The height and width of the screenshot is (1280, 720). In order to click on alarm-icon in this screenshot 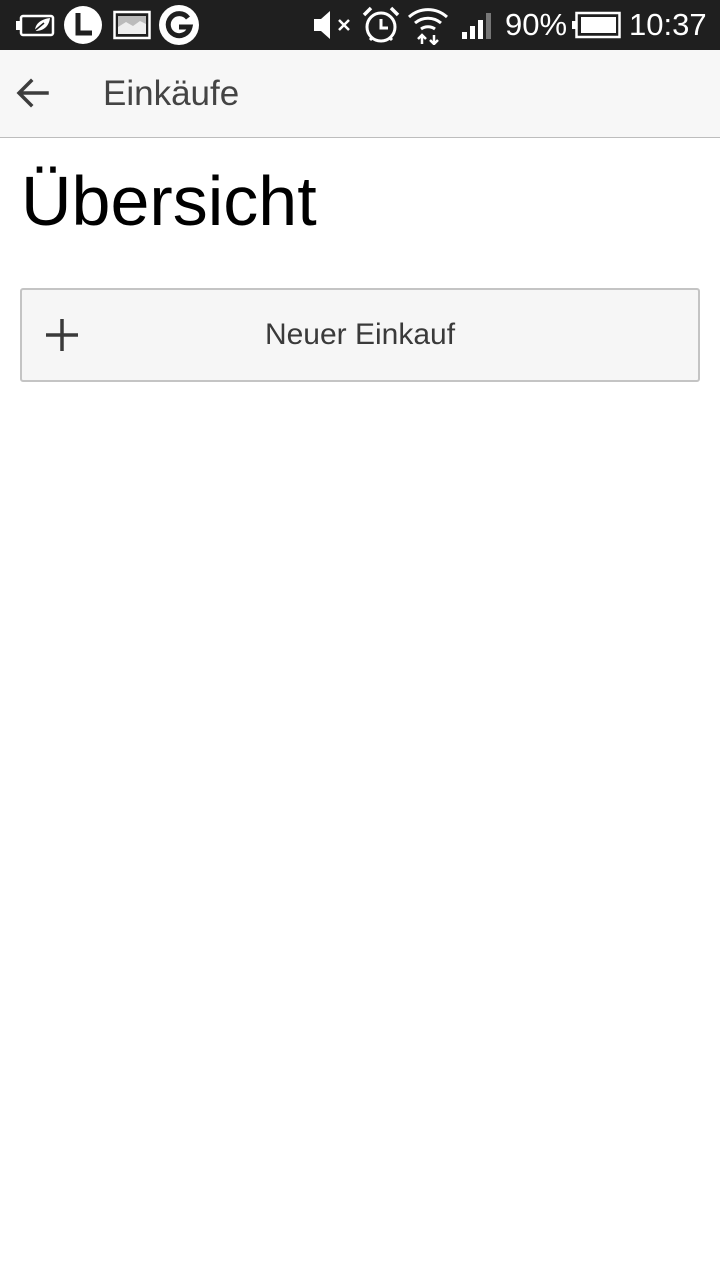, I will do `click(381, 25)`.